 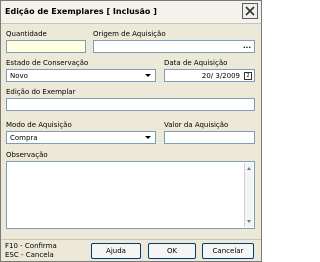 I want to click on hint-confirm: F10 - Confirma, so click(x=31, y=246).